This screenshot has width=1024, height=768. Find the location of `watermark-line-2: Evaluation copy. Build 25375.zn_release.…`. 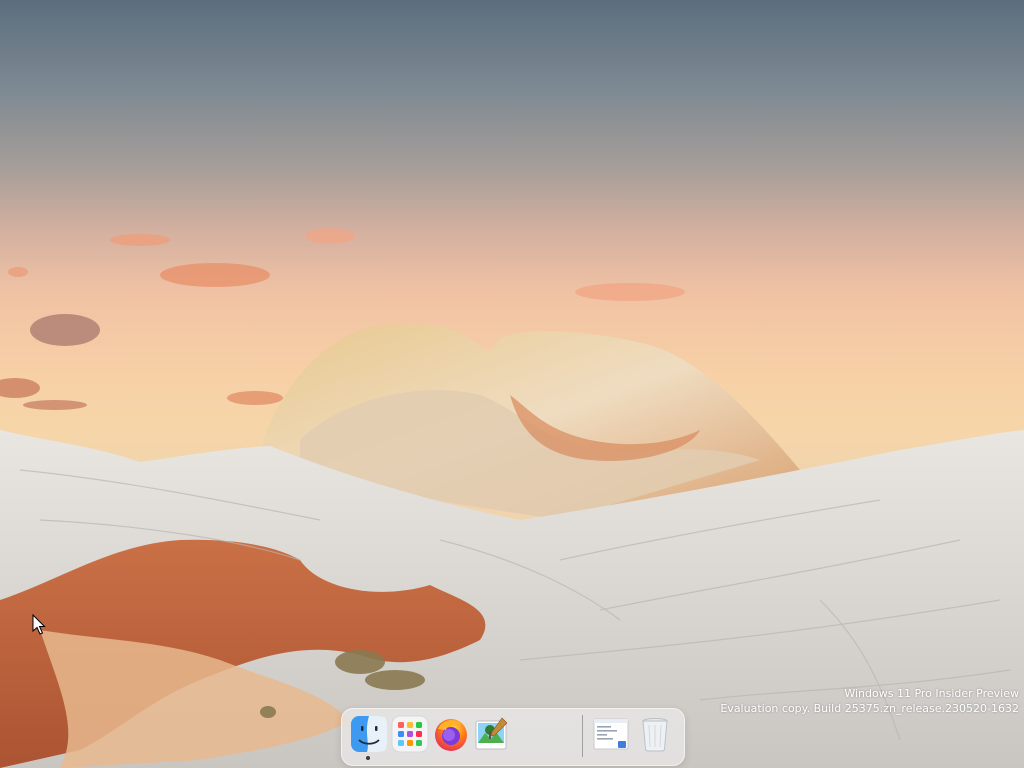

watermark-line-2: Evaluation copy. Build 25375.zn_release.… is located at coordinates (869, 708).